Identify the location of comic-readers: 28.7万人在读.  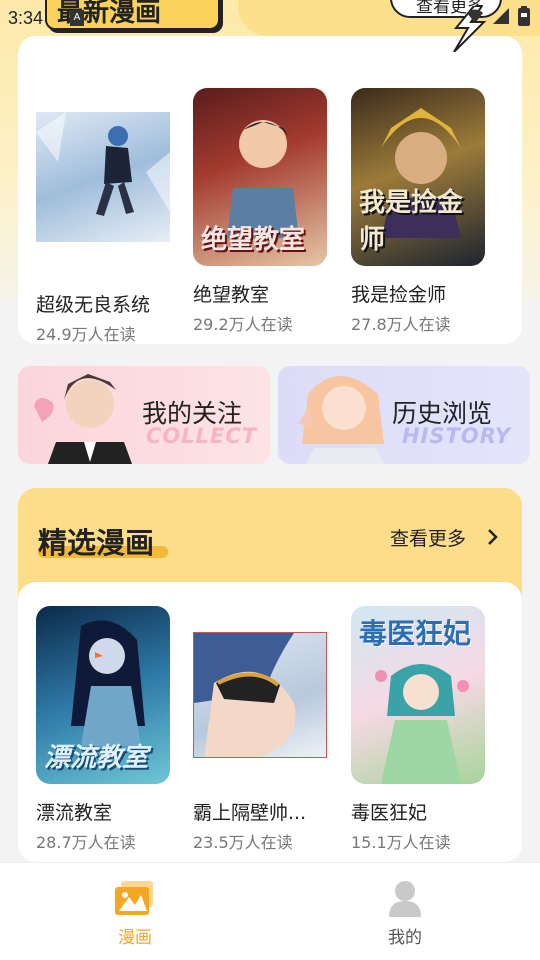
(86, 842).